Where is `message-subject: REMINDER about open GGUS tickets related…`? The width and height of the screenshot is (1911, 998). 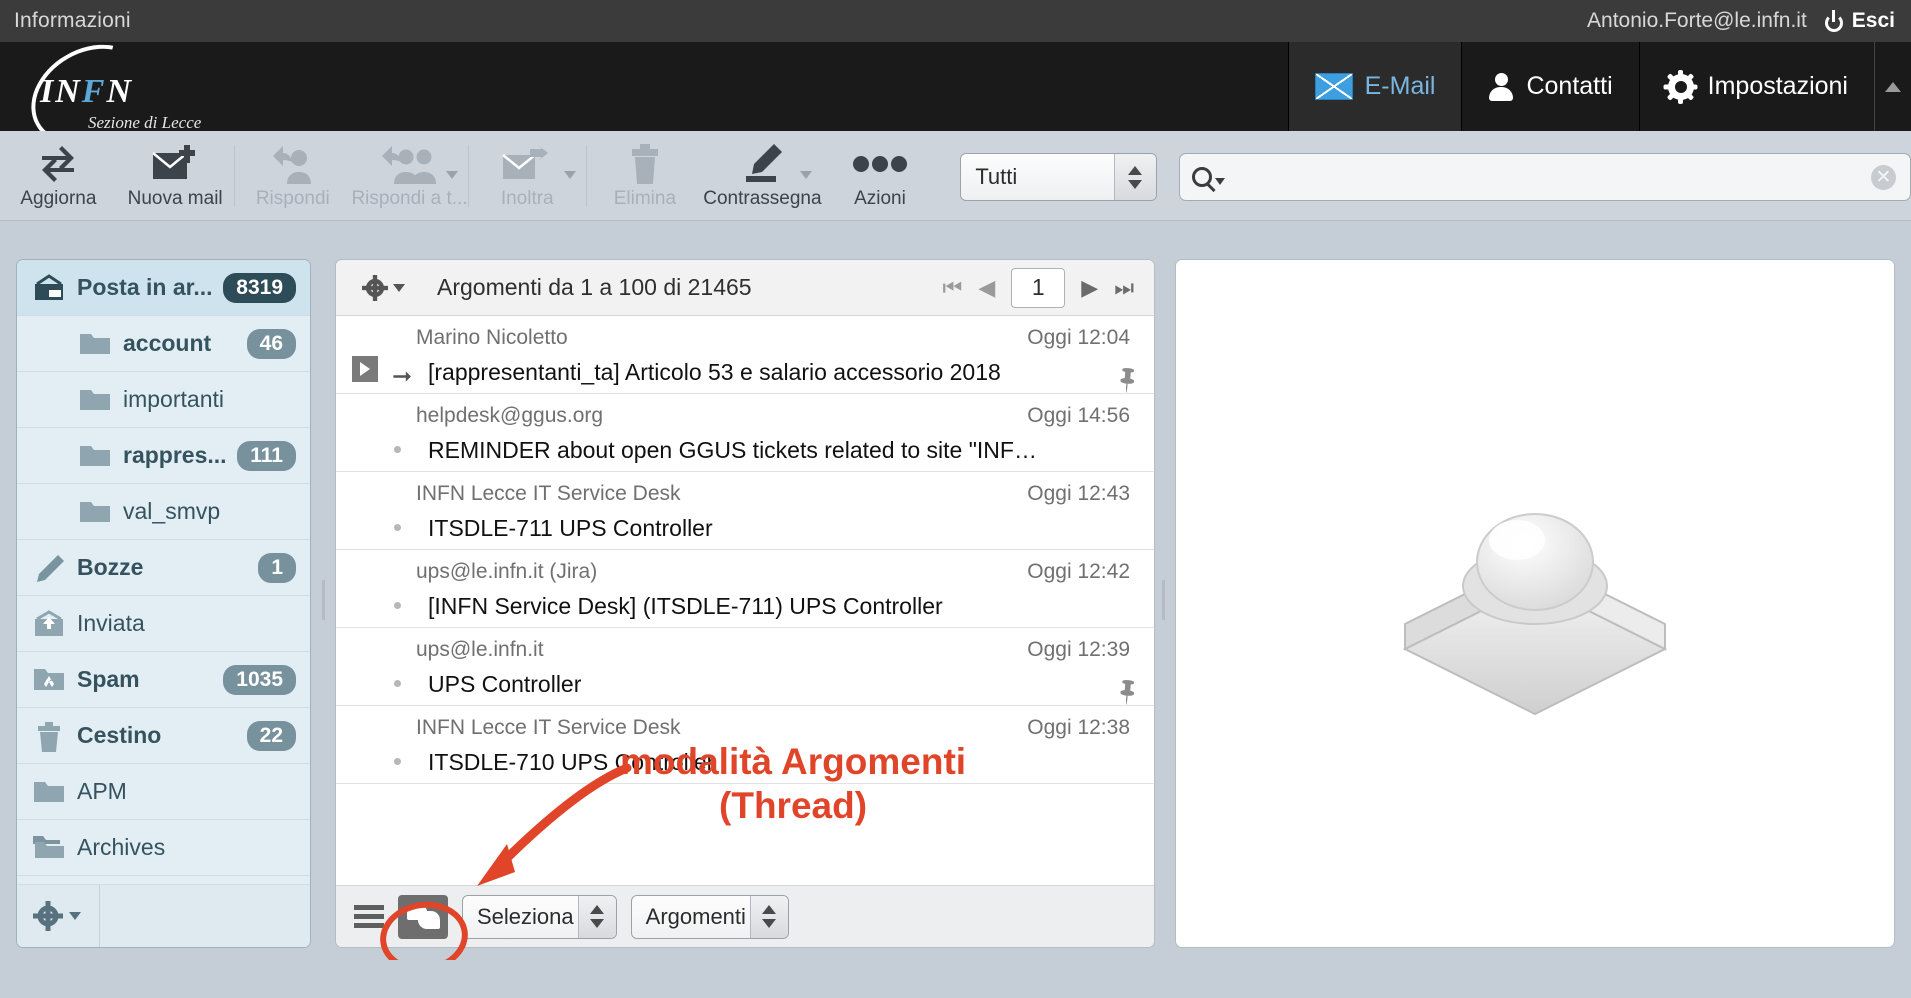 message-subject: REMINDER about open GGUS tickets related… is located at coordinates (732, 449).